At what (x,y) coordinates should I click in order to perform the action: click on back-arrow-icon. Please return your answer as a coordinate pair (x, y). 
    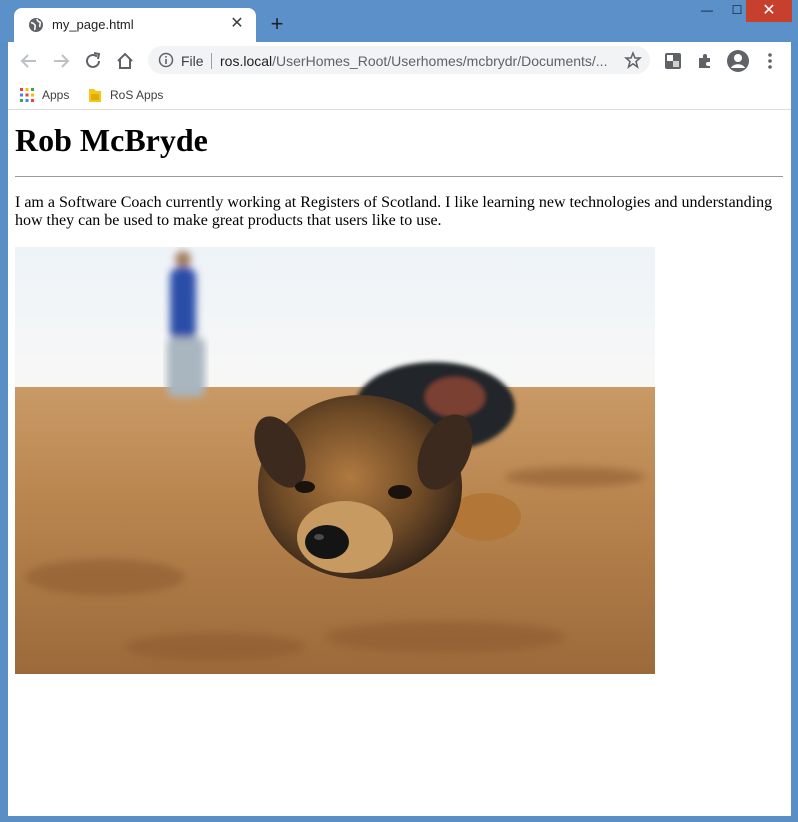
    Looking at the image, I should click on (29, 61).